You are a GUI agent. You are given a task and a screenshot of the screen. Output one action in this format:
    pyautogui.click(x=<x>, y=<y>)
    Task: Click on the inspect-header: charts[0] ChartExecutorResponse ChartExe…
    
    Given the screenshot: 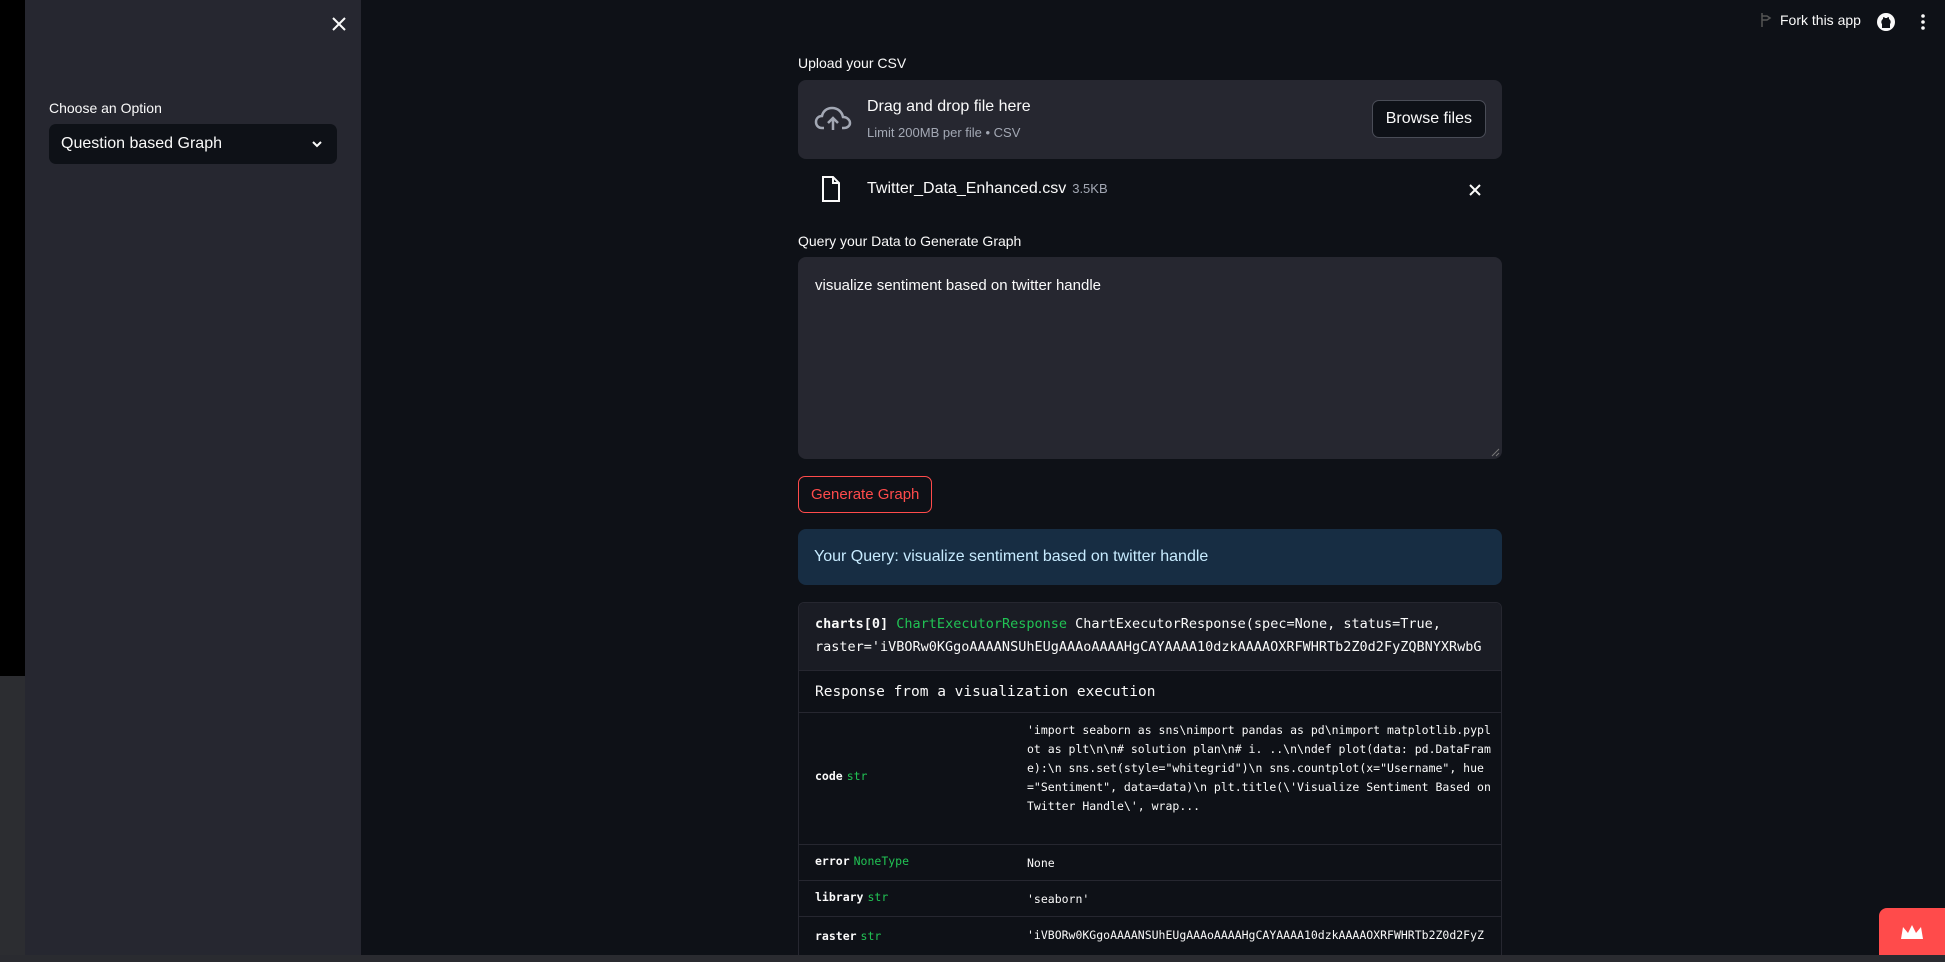 What is the action you would take?
    pyautogui.click(x=1150, y=637)
    